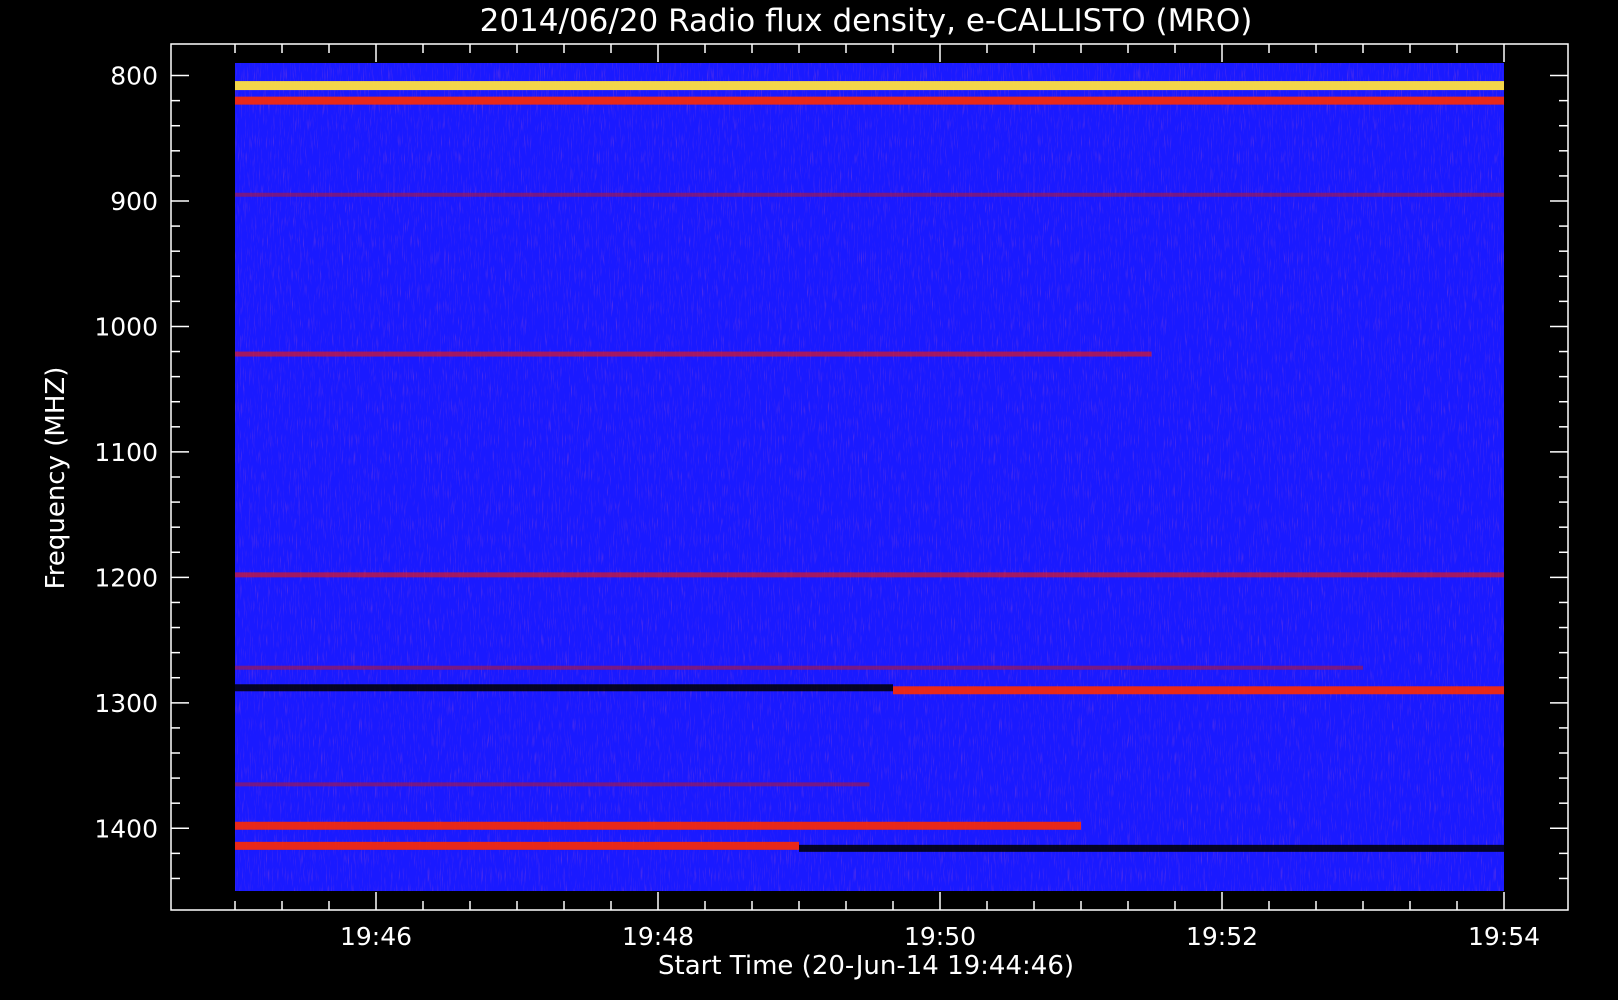 The height and width of the screenshot is (1000, 1618). Describe the element at coordinates (126, 577) in the screenshot. I see `y-tick-label: 1200` at that location.